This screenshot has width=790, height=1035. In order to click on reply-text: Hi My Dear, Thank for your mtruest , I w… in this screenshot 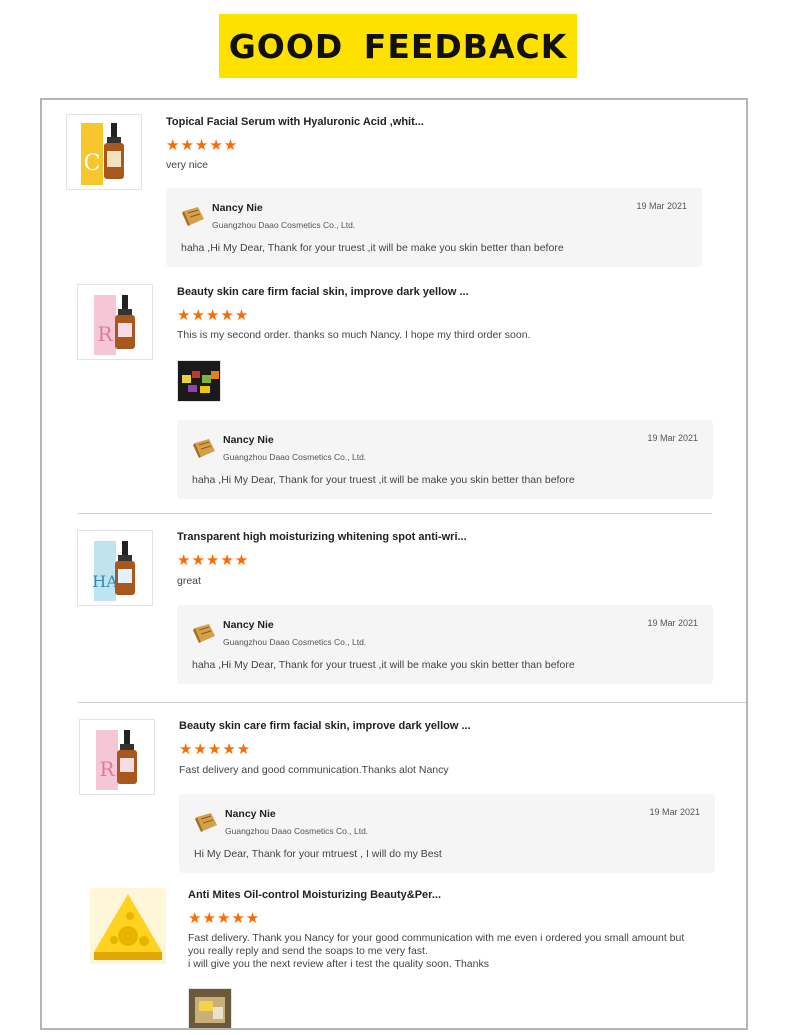, I will do `click(318, 854)`.